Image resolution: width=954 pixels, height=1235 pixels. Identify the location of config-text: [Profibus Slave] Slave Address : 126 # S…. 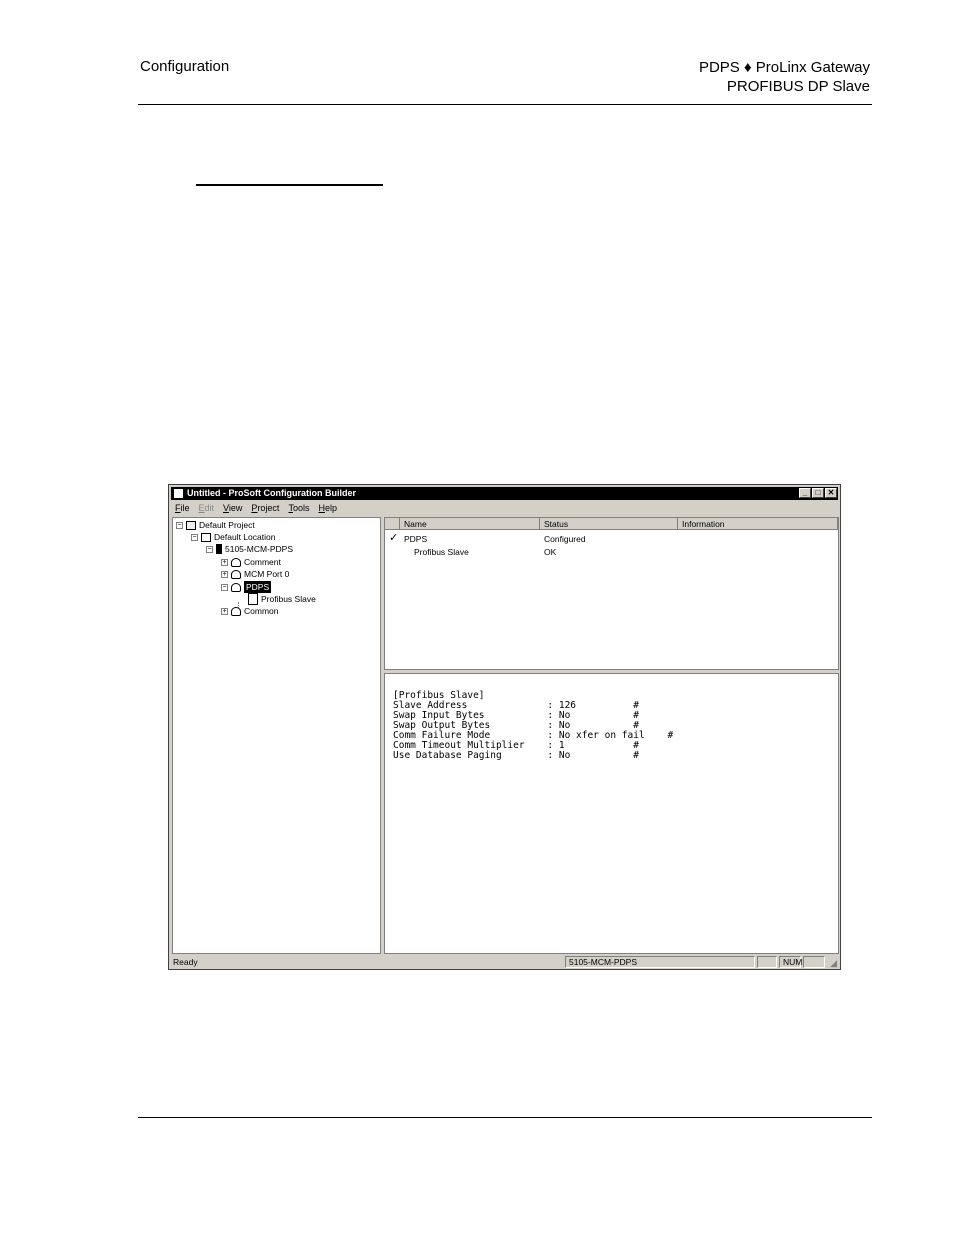
(533, 725).